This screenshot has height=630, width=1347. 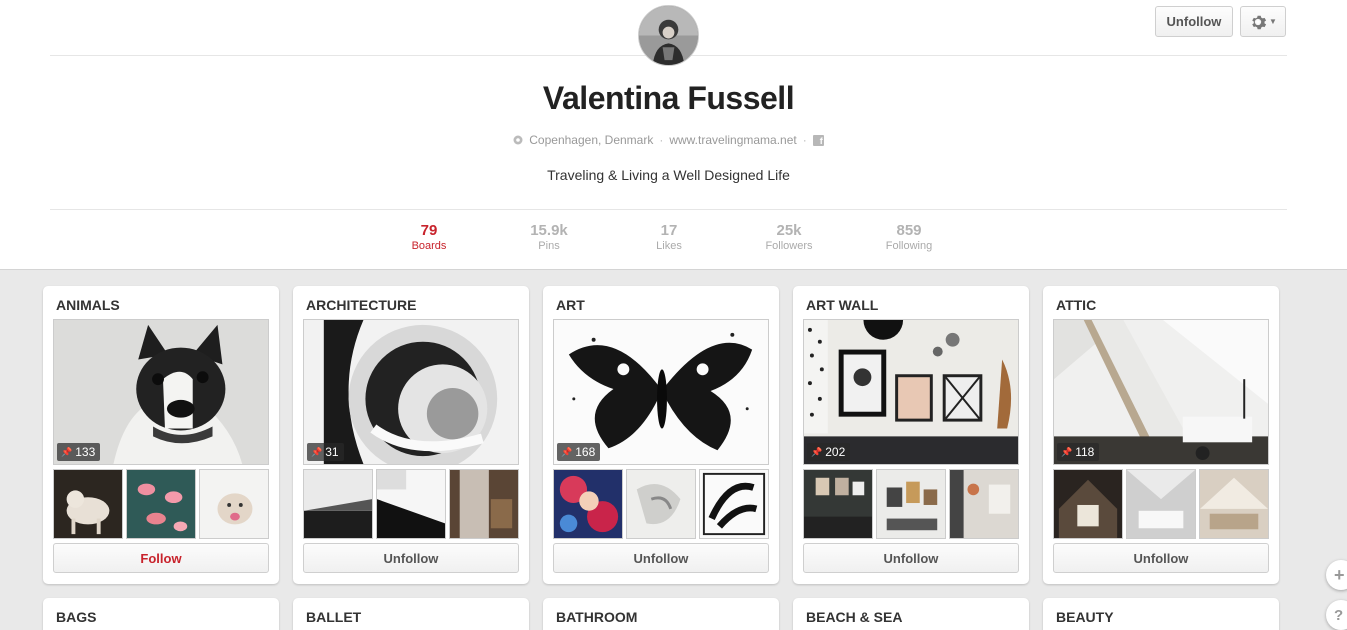 I want to click on board-title: BALLET, so click(x=333, y=617).